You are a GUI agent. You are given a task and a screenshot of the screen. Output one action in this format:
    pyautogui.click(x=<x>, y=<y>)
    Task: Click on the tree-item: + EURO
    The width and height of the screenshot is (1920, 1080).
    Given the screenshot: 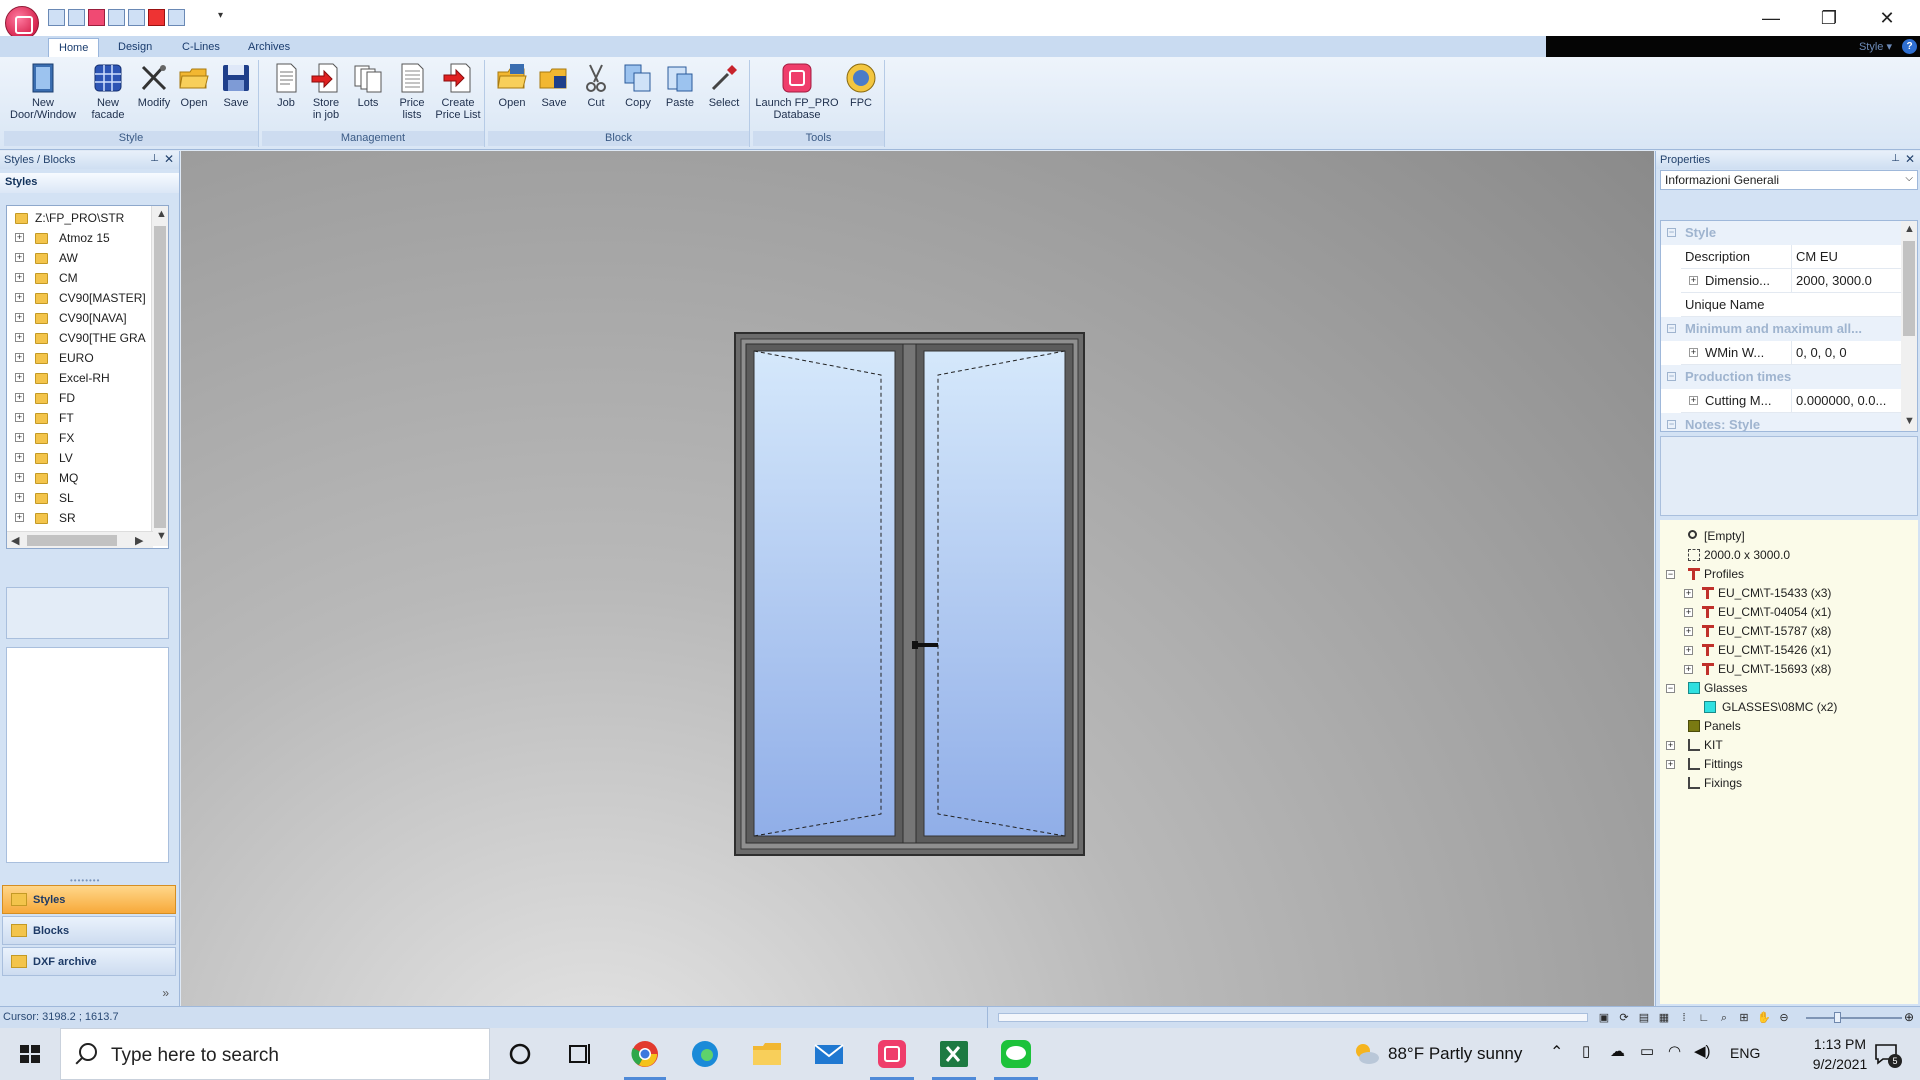 What is the action you would take?
    pyautogui.click(x=80, y=358)
    